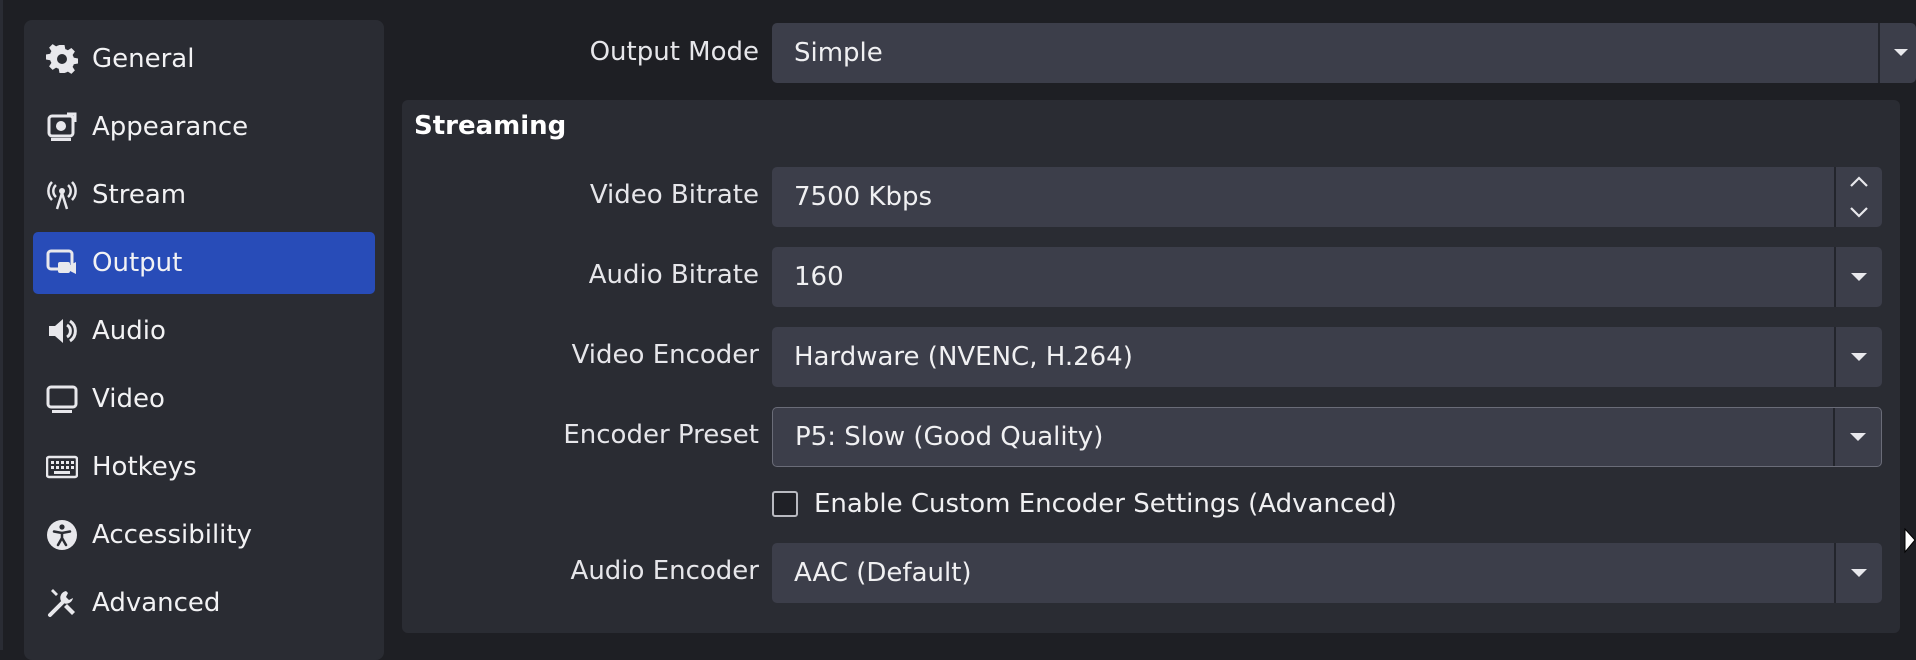  What do you see at coordinates (949, 437) in the screenshot?
I see `encoder-preset-value: P5: Slow (Good Quality)` at bounding box center [949, 437].